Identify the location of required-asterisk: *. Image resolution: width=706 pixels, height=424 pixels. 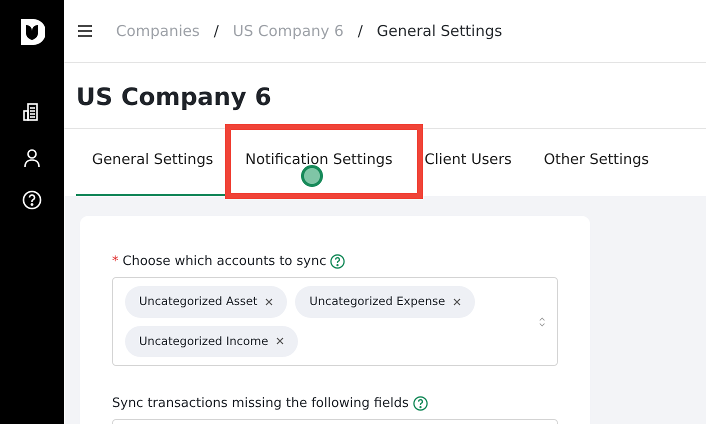
(115, 261).